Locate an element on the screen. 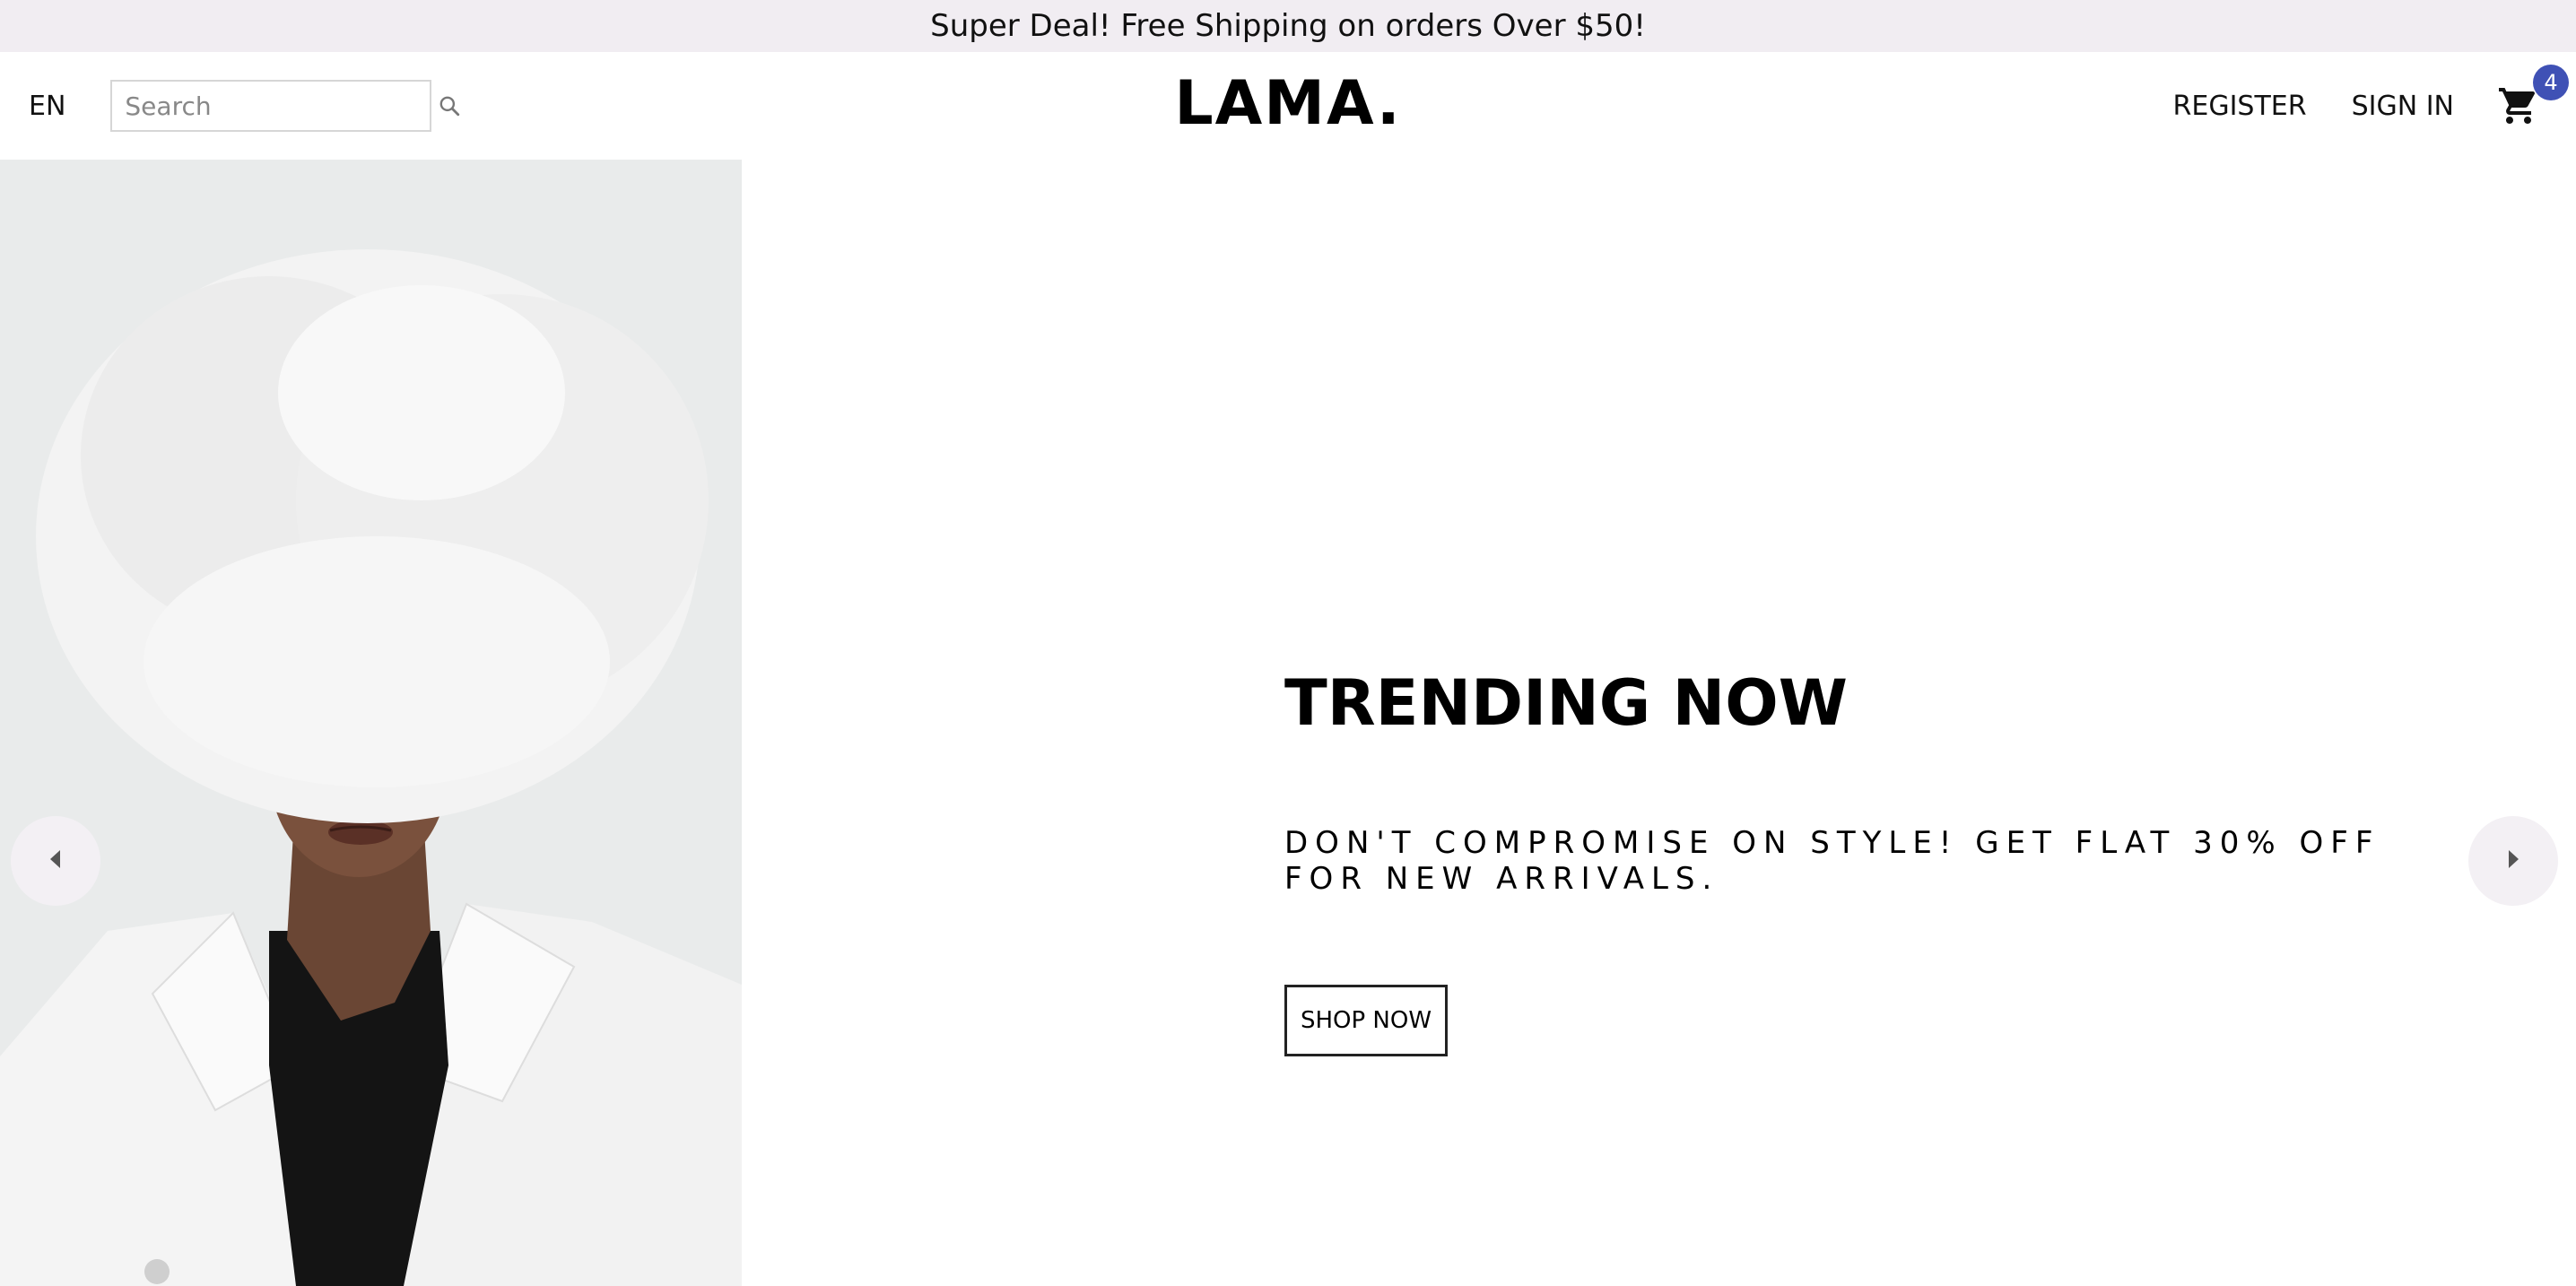 Image resolution: width=2576 pixels, height=1286 pixels. cart-button: 4 is located at coordinates (2533, 96).